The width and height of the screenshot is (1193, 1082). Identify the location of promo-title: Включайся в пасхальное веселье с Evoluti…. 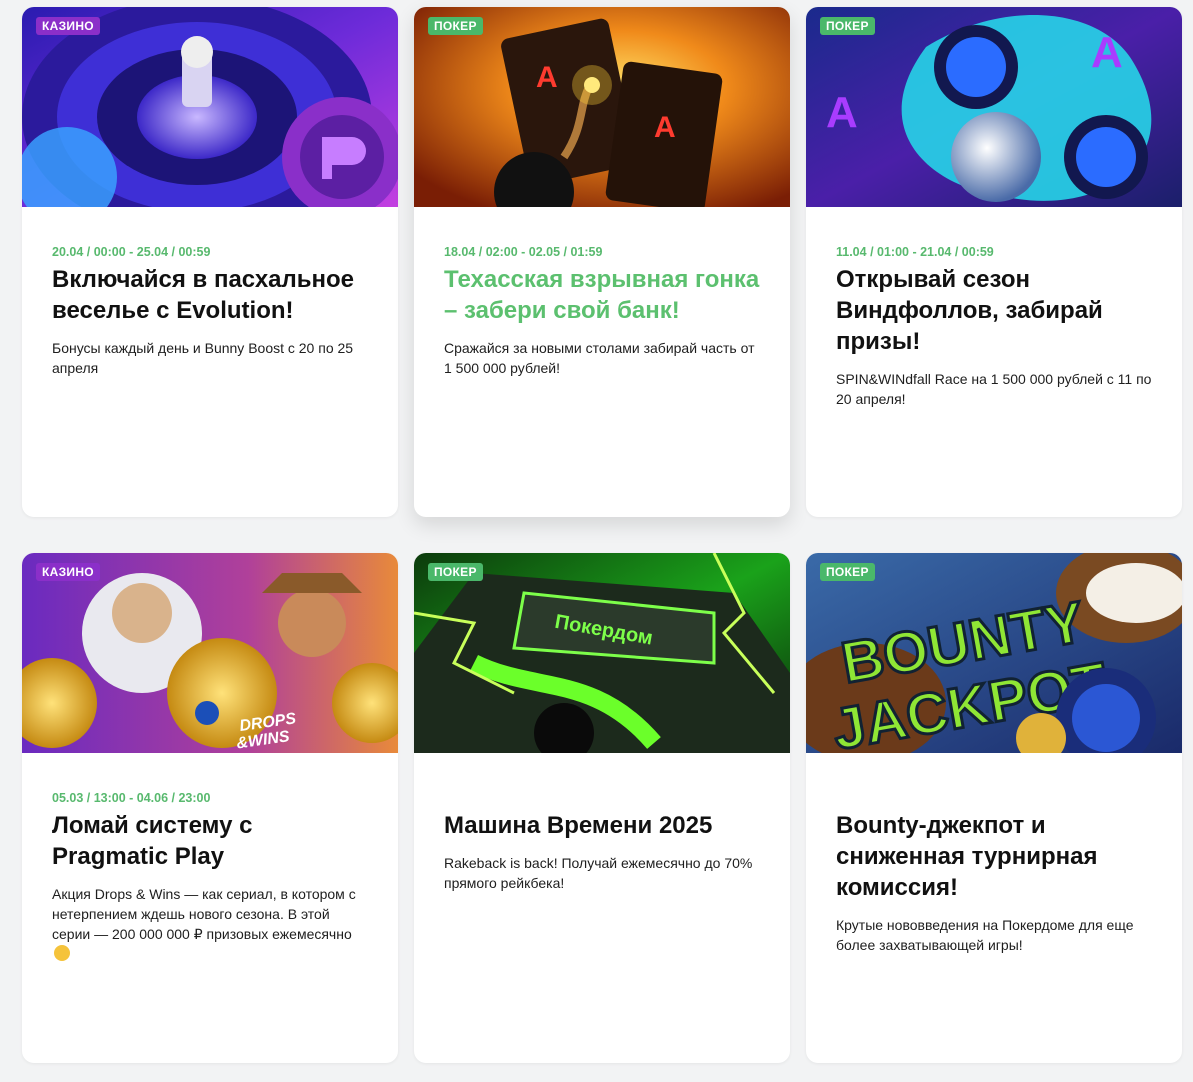
(210, 295).